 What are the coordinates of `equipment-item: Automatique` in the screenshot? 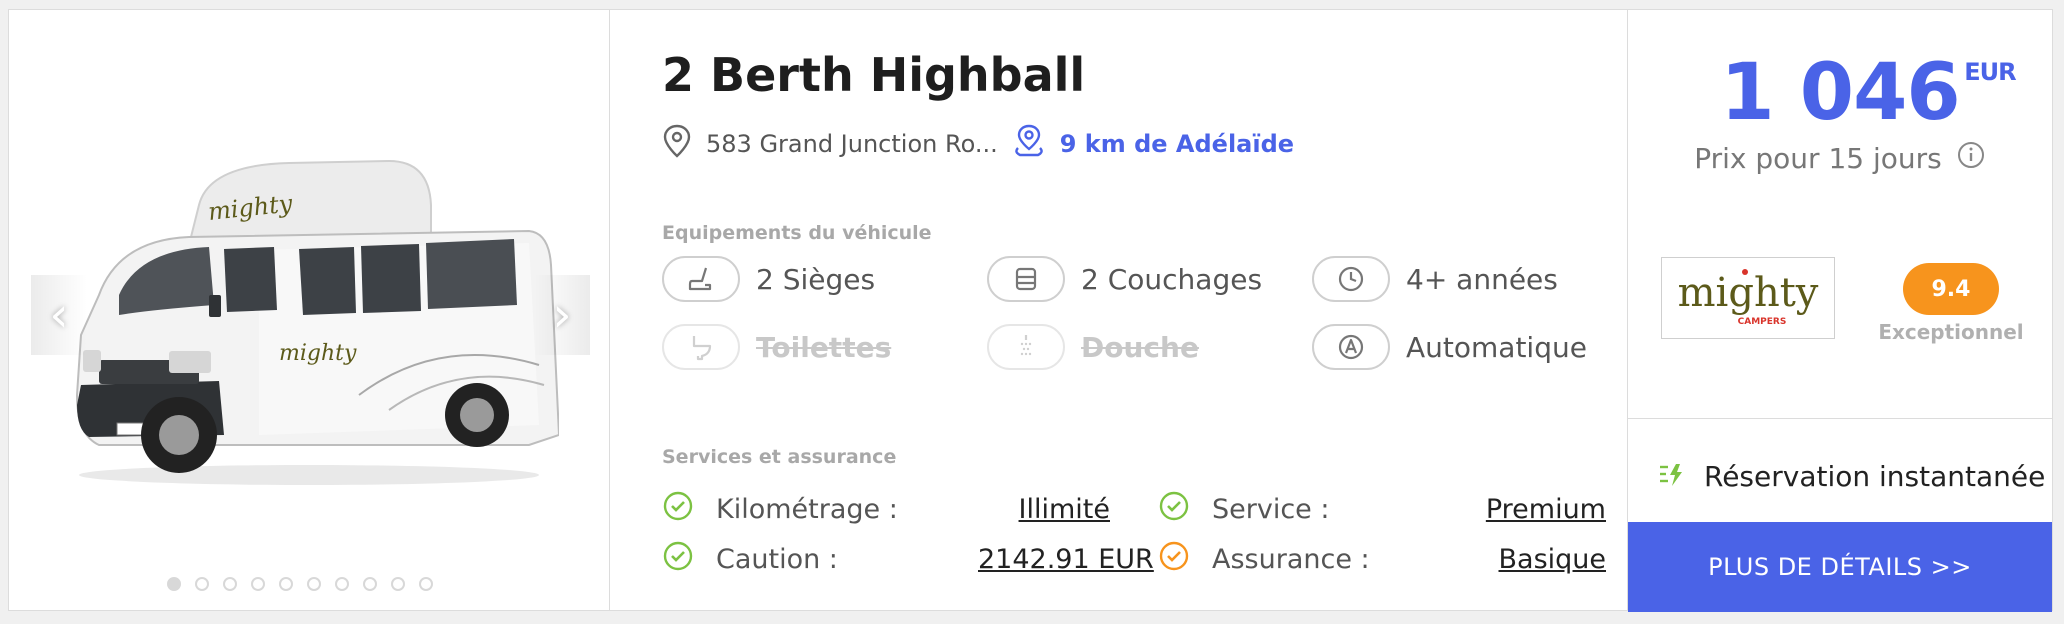 It's located at (1474, 347).